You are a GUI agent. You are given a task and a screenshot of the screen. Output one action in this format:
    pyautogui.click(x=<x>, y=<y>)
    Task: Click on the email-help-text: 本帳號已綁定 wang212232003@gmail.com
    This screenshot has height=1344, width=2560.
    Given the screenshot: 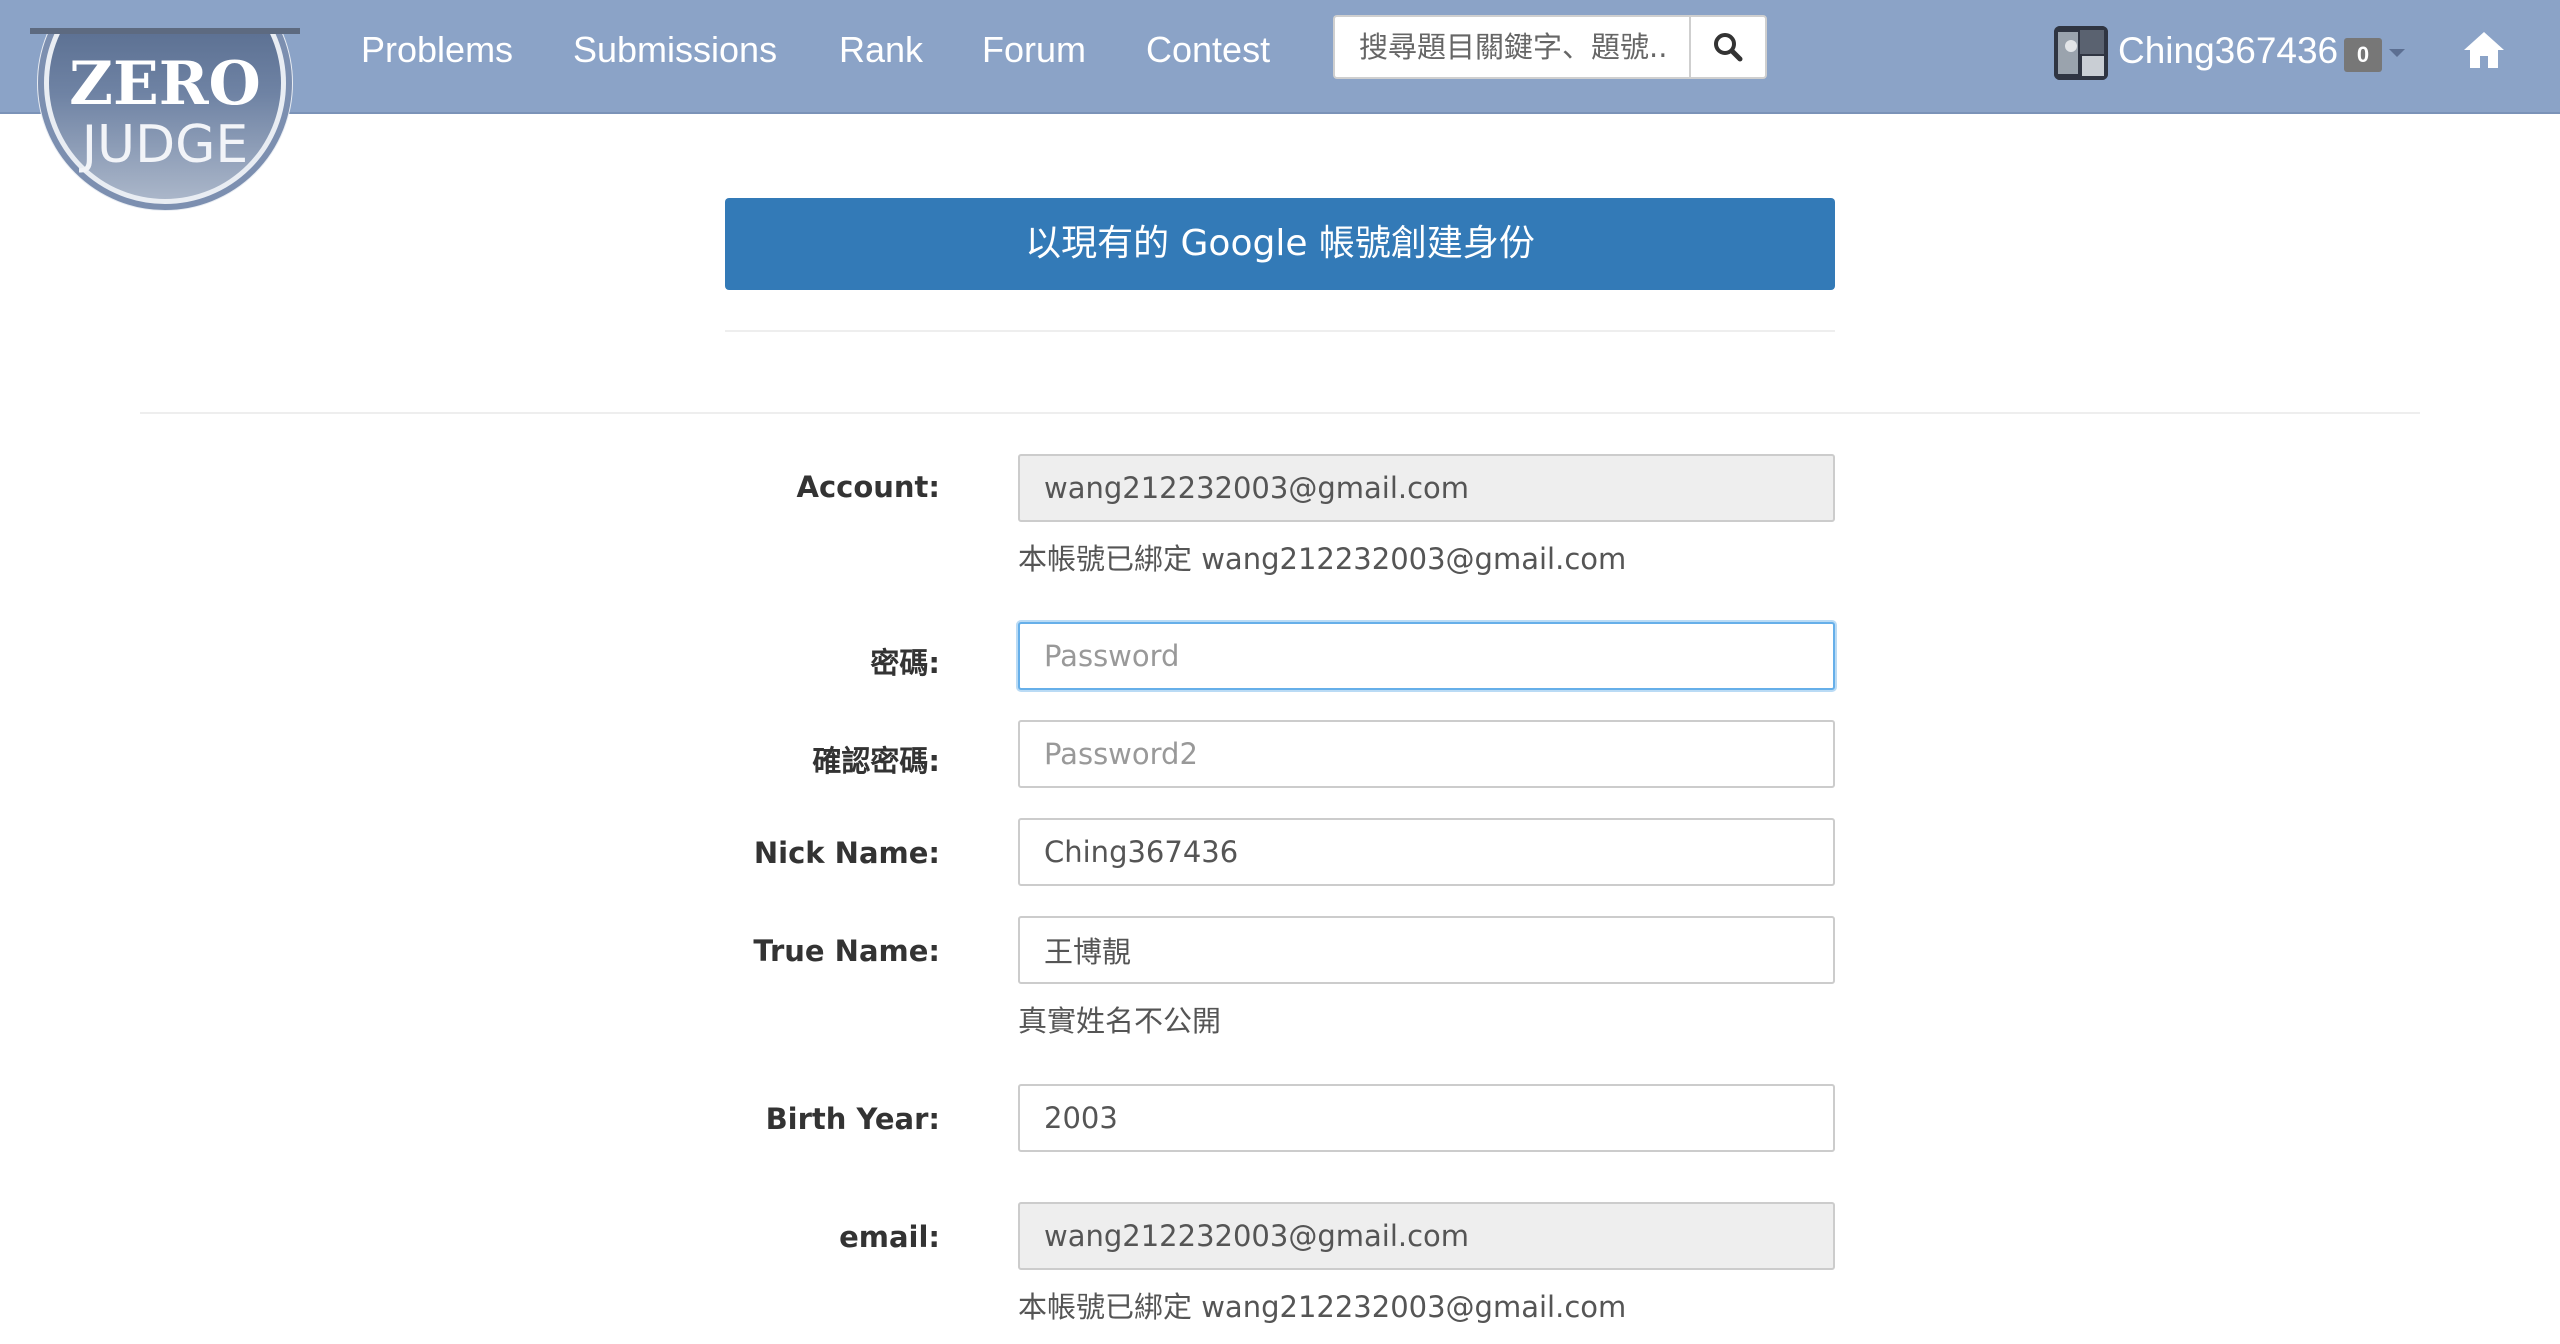 What is the action you would take?
    pyautogui.click(x=1322, y=1307)
    